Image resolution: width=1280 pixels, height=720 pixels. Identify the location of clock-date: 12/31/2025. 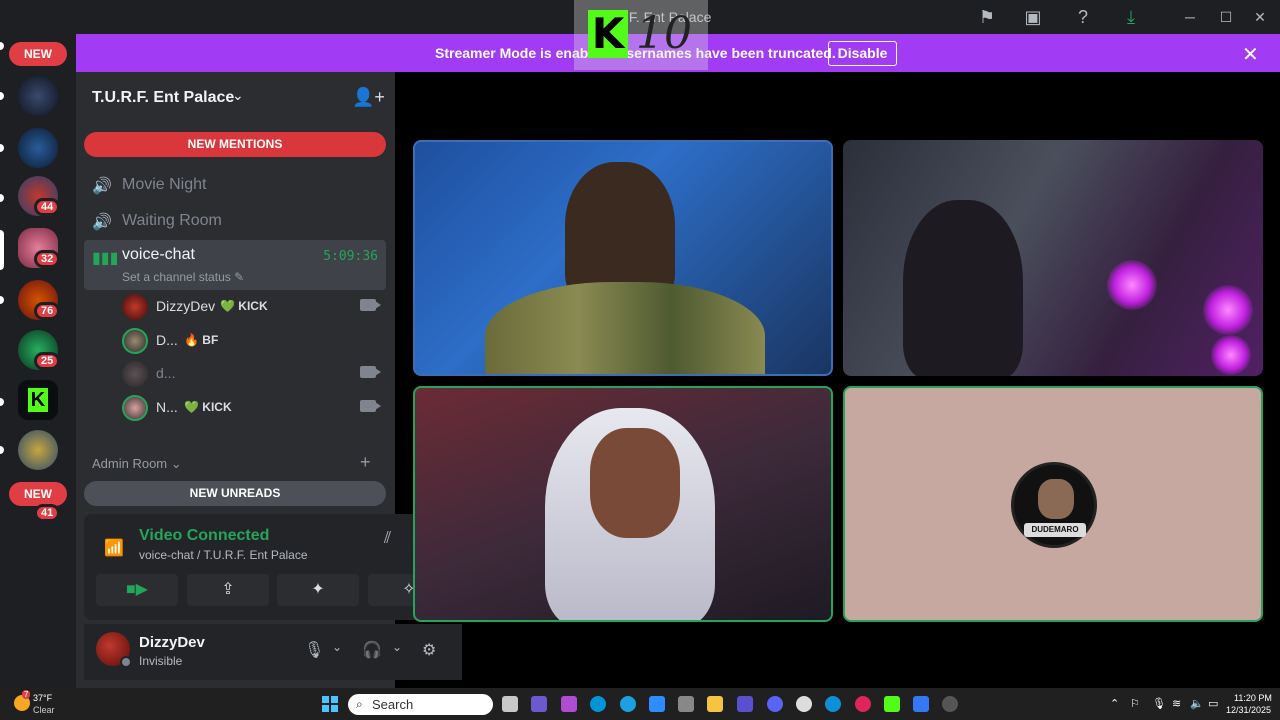
(1248, 710).